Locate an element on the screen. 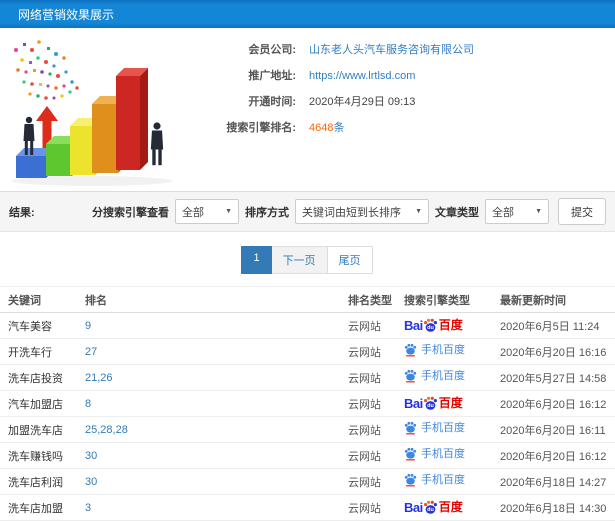  header-rank: 排名 is located at coordinates (96, 300).